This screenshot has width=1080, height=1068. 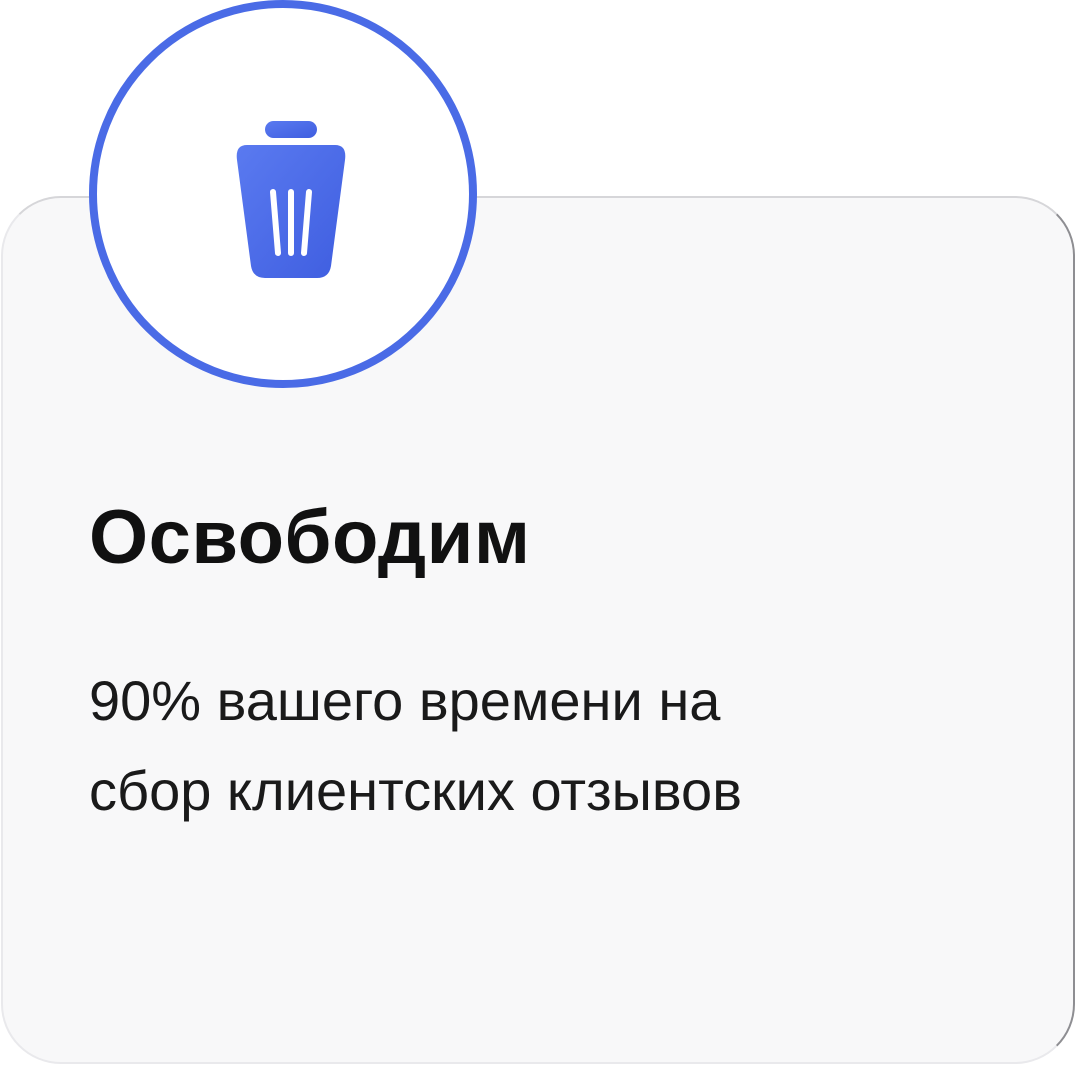 I want to click on trash-icon, so click(x=291, y=199).